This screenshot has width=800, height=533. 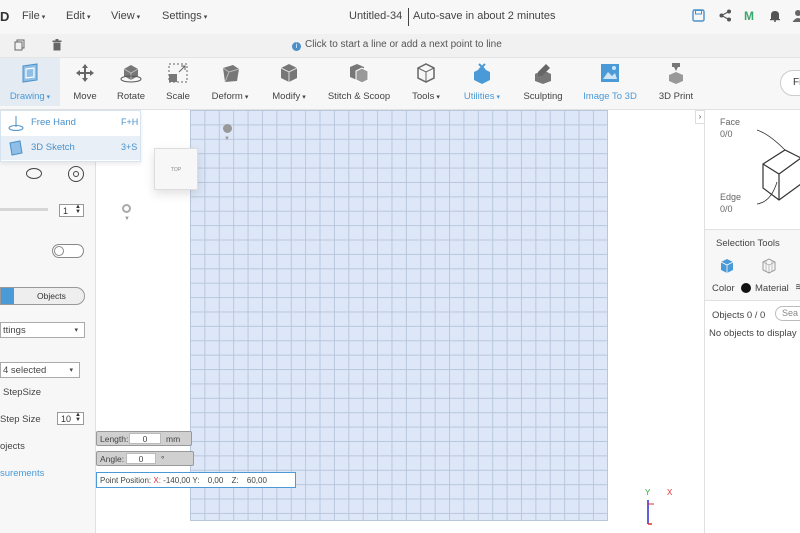 What do you see at coordinates (20, 419) in the screenshot?
I see `step-size-label: Step Size` at bounding box center [20, 419].